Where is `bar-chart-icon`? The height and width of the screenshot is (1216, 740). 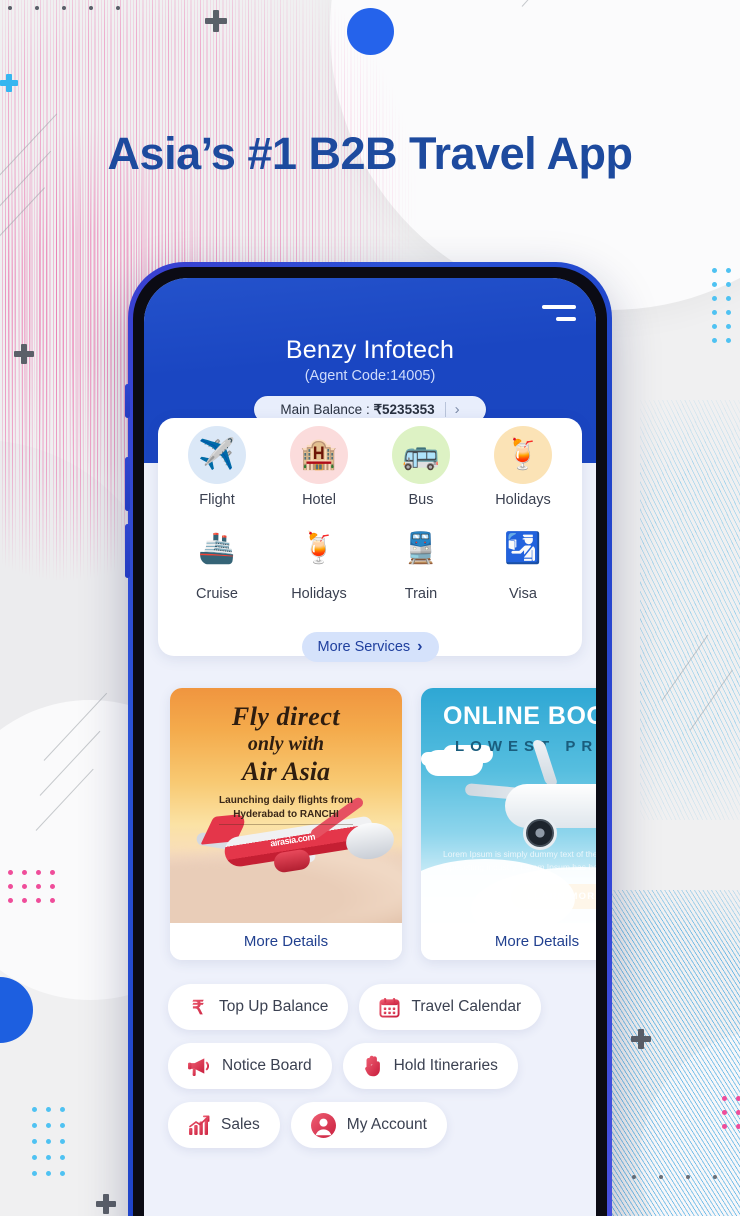 bar-chart-icon is located at coordinates (199, 1125).